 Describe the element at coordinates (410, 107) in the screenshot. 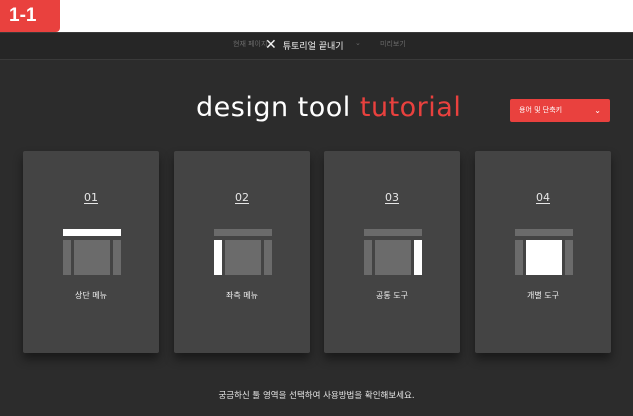

I see `logo-word-tutorial: tutorial` at that location.